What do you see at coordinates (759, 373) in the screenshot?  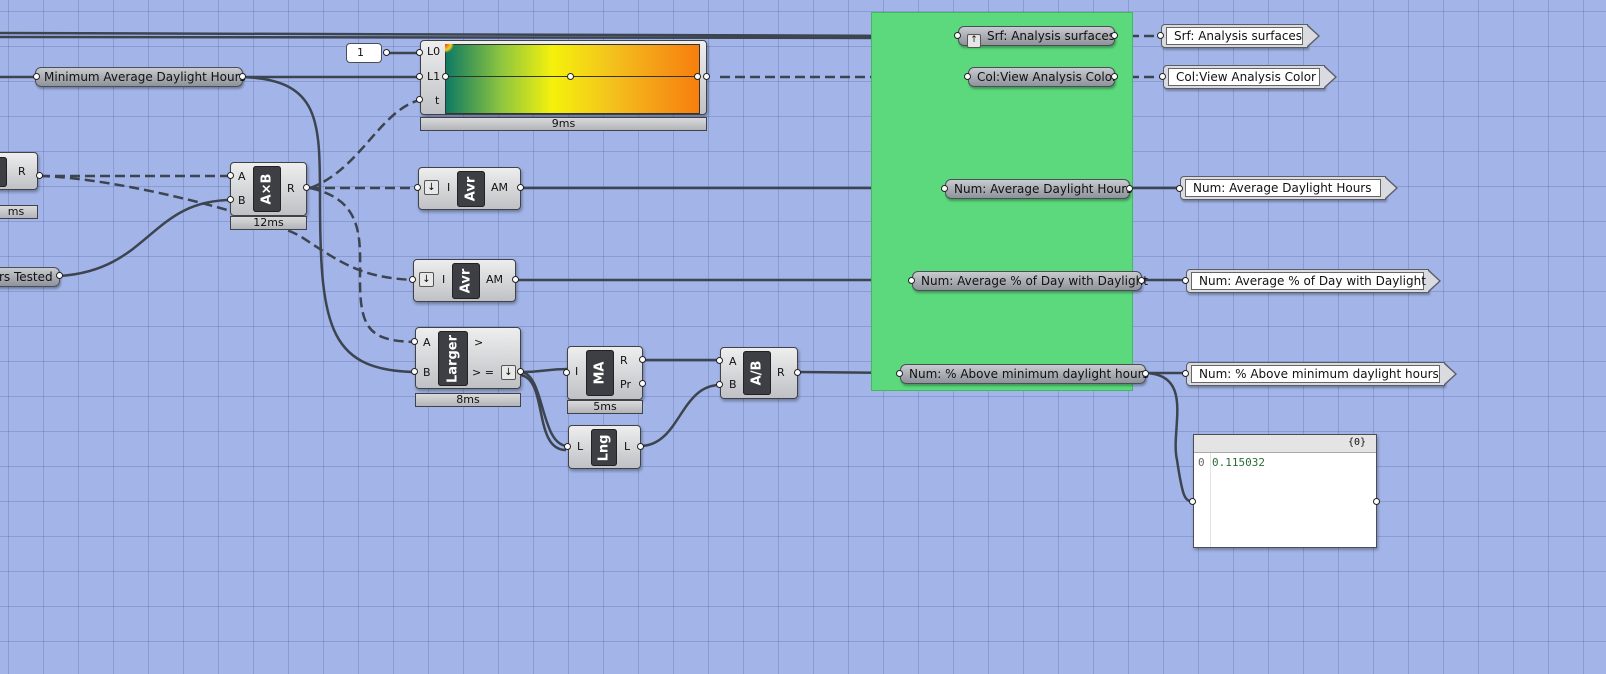 I see `division-component: A B A/B R` at bounding box center [759, 373].